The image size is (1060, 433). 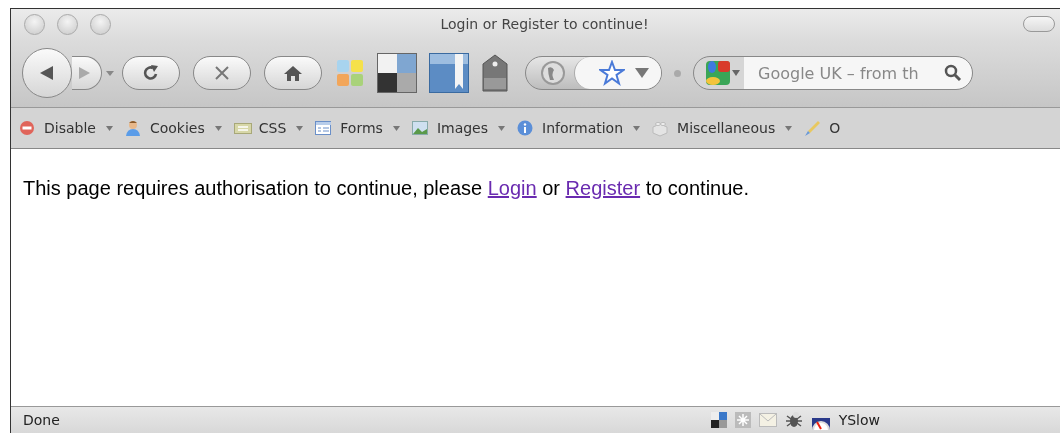 I want to click on bug-icon, so click(x=793, y=420).